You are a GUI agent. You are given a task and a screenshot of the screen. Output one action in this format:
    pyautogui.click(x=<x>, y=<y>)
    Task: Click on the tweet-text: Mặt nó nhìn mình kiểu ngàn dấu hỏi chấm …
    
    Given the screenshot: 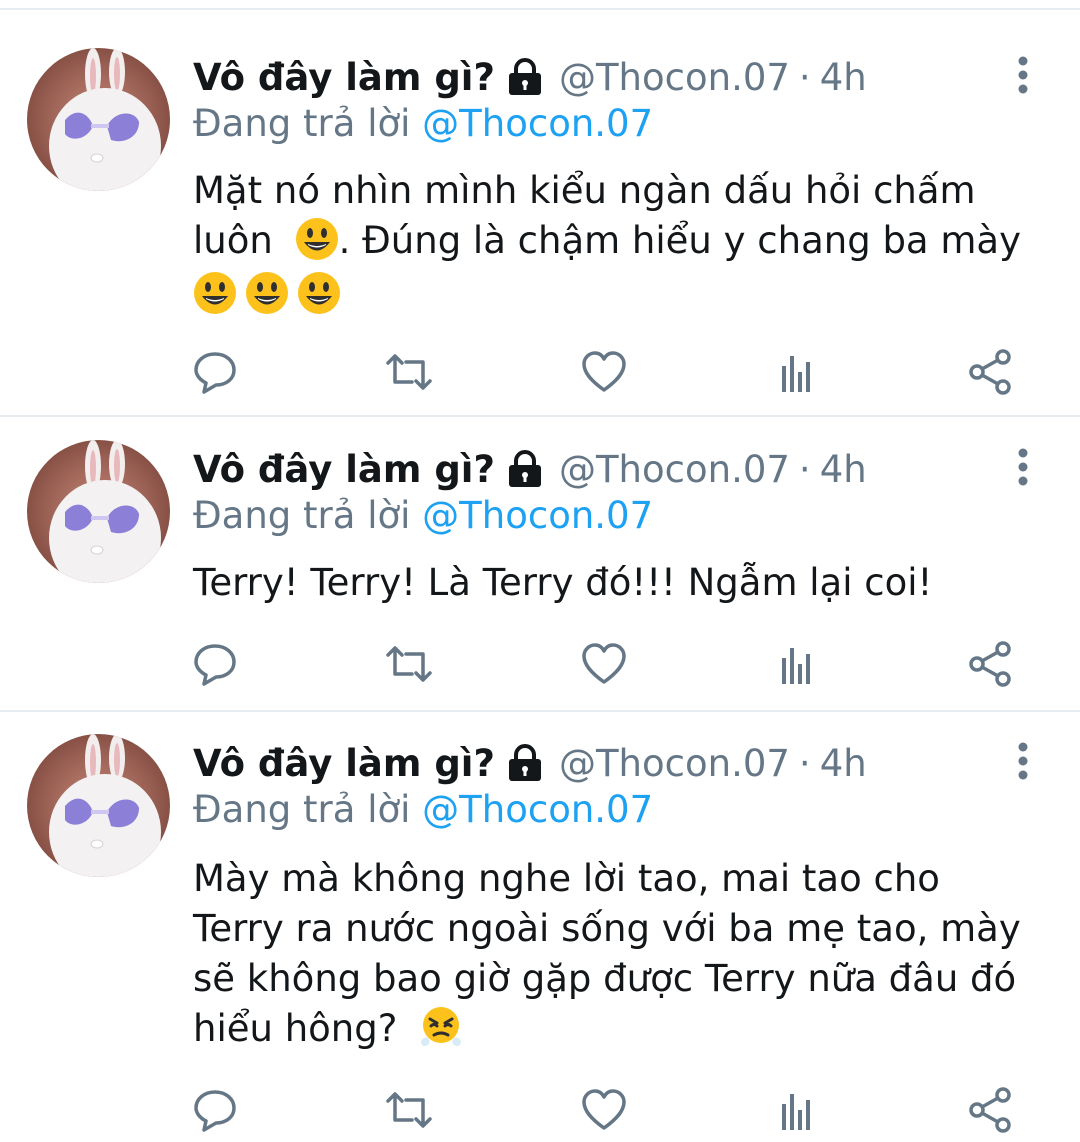 What is the action you would take?
    pyautogui.click(x=623, y=243)
    